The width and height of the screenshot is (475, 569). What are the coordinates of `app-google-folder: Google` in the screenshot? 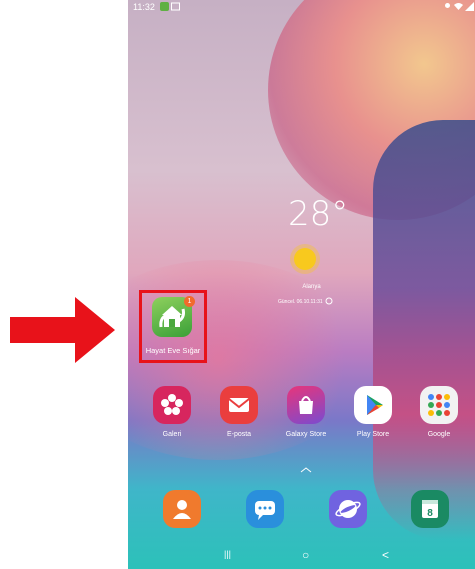 It's located at (439, 412).